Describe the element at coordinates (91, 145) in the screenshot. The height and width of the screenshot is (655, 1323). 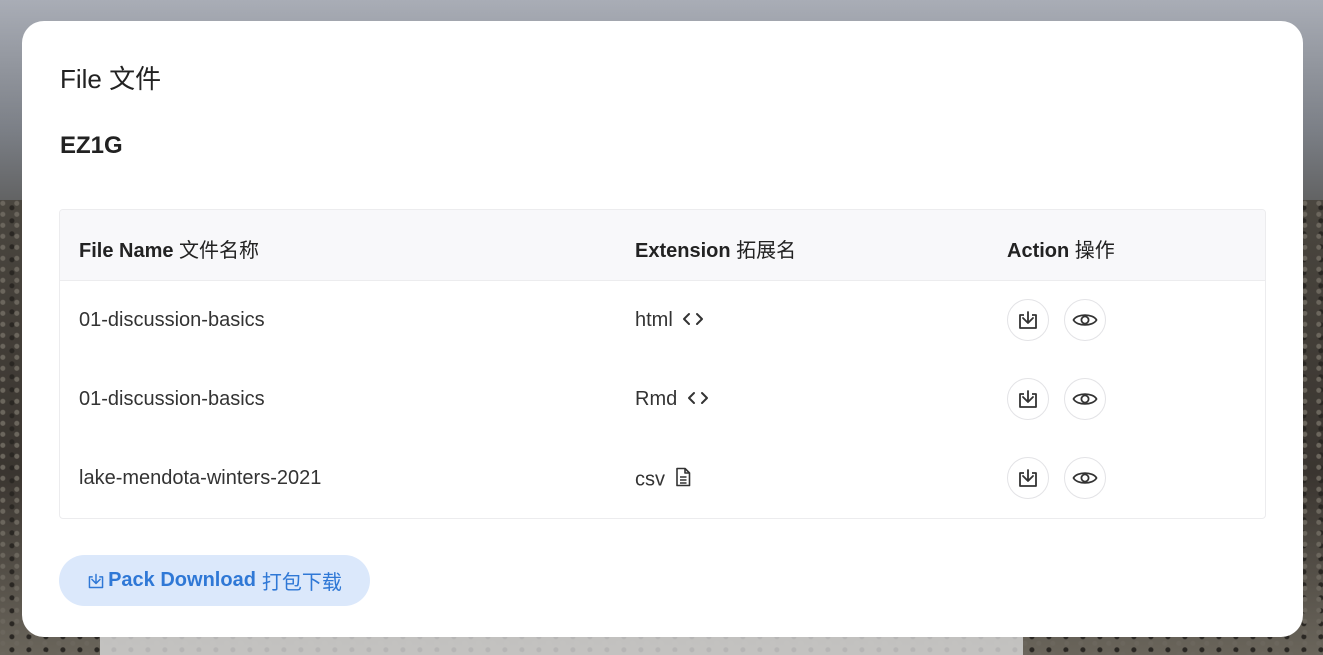
I see `page-subtitle: EZ1G` at that location.